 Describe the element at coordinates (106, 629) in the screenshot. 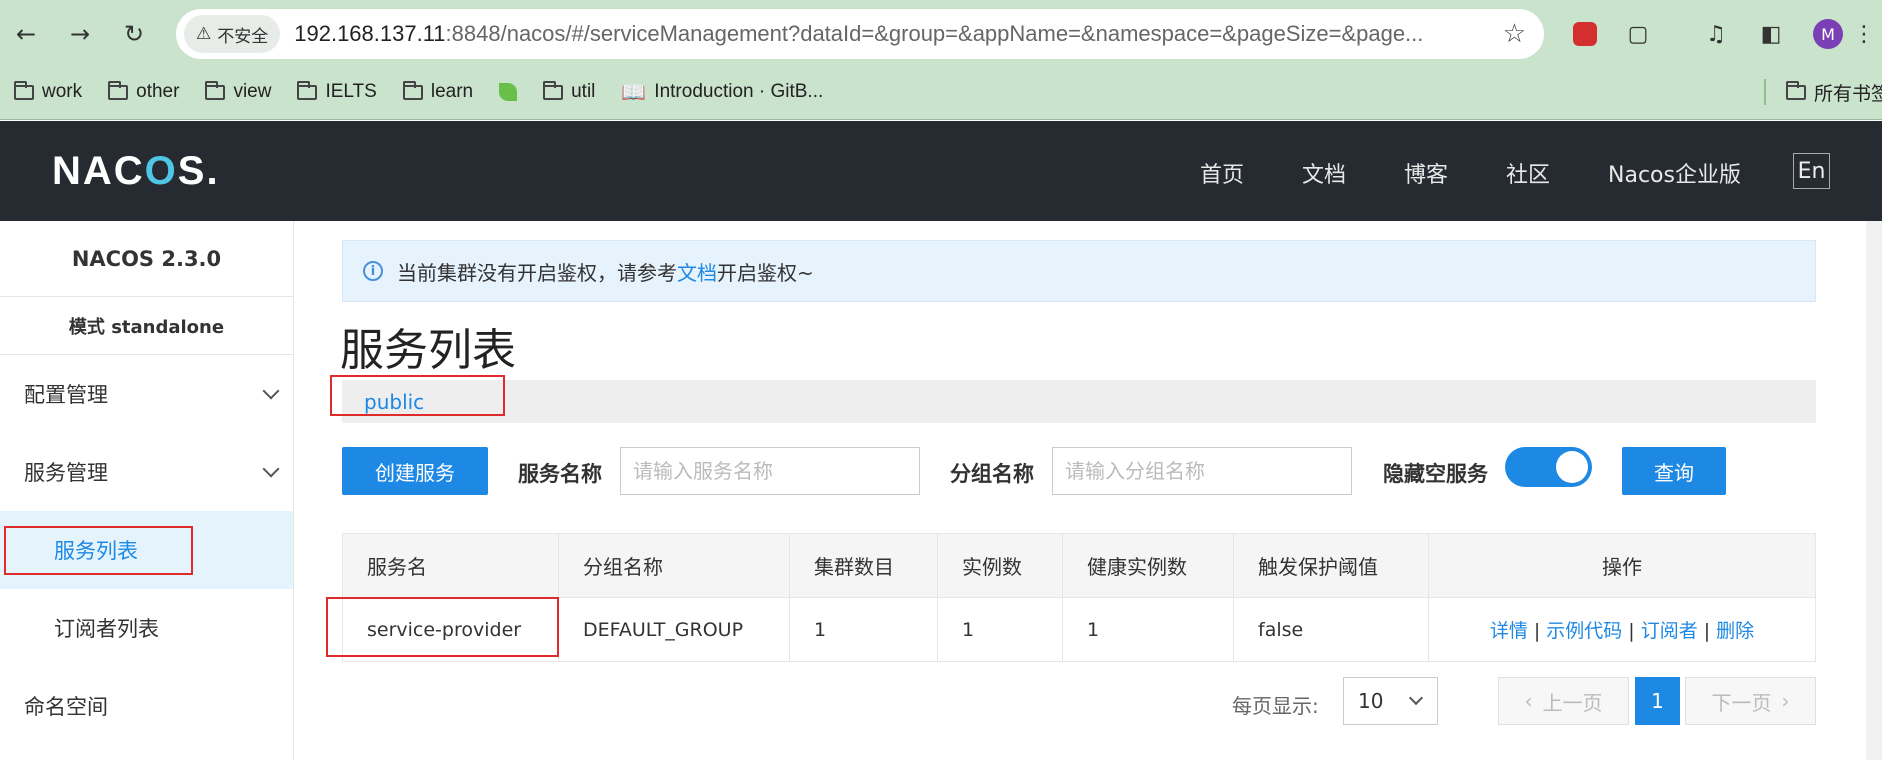

I see `sidebar-item-label: 订阅者列表` at that location.